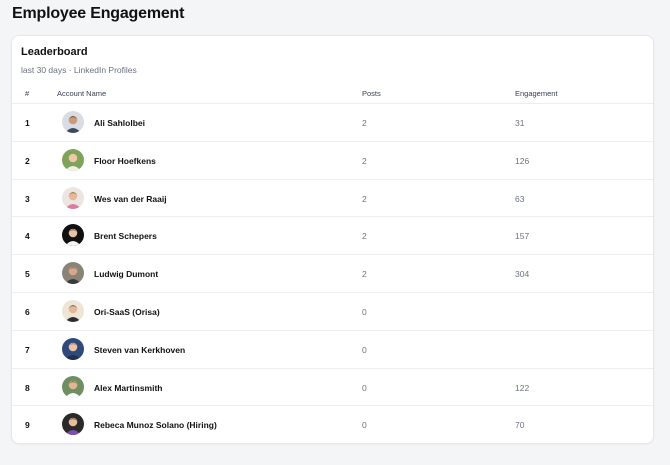 This screenshot has height=465, width=670. I want to click on rank-cell: 9, so click(27, 425).